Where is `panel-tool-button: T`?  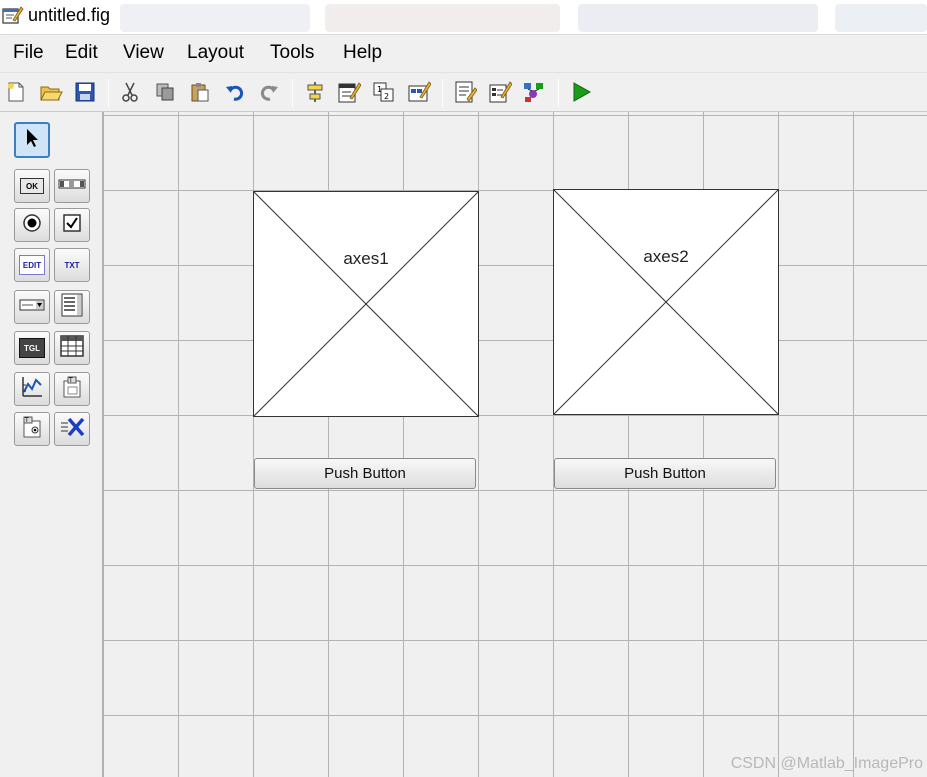 panel-tool-button: T is located at coordinates (72, 389).